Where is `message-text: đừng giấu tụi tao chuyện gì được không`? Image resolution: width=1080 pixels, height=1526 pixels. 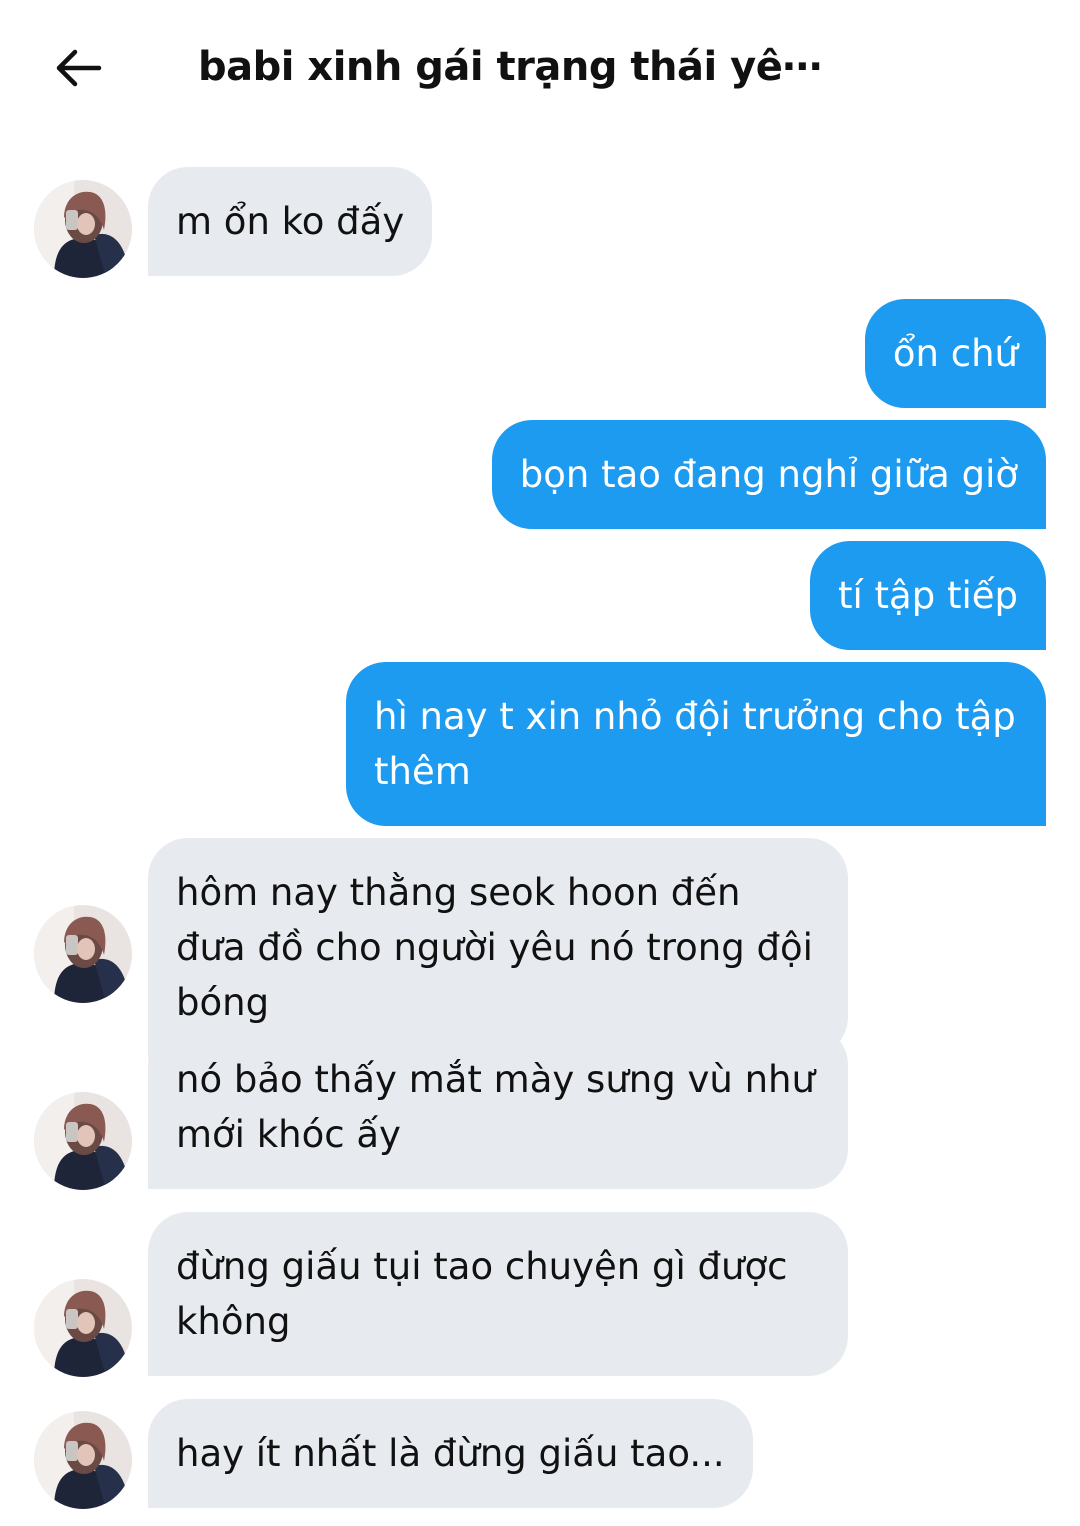
message-text: đừng giấu tụi tao chuyện gì được không is located at coordinates (482, 1294).